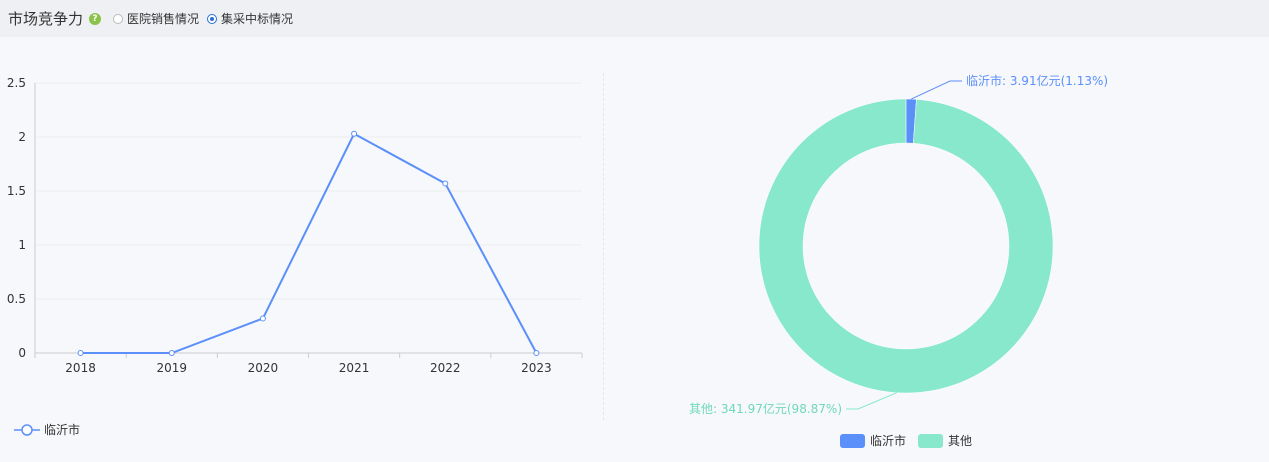 The image size is (1269, 462). Describe the element at coordinates (27, 430) in the screenshot. I see `legend-marker` at that location.